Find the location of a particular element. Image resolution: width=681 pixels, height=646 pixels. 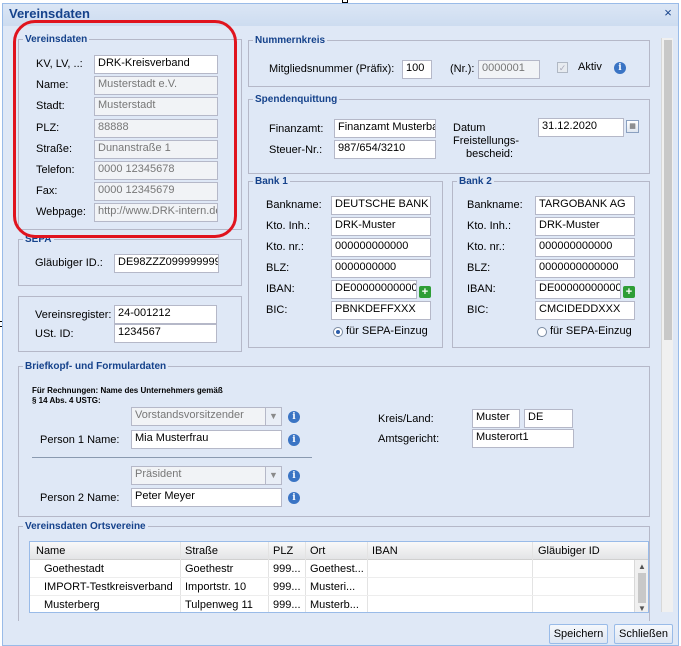

vereinsdaten-label: Webpage: is located at coordinates (61, 212).